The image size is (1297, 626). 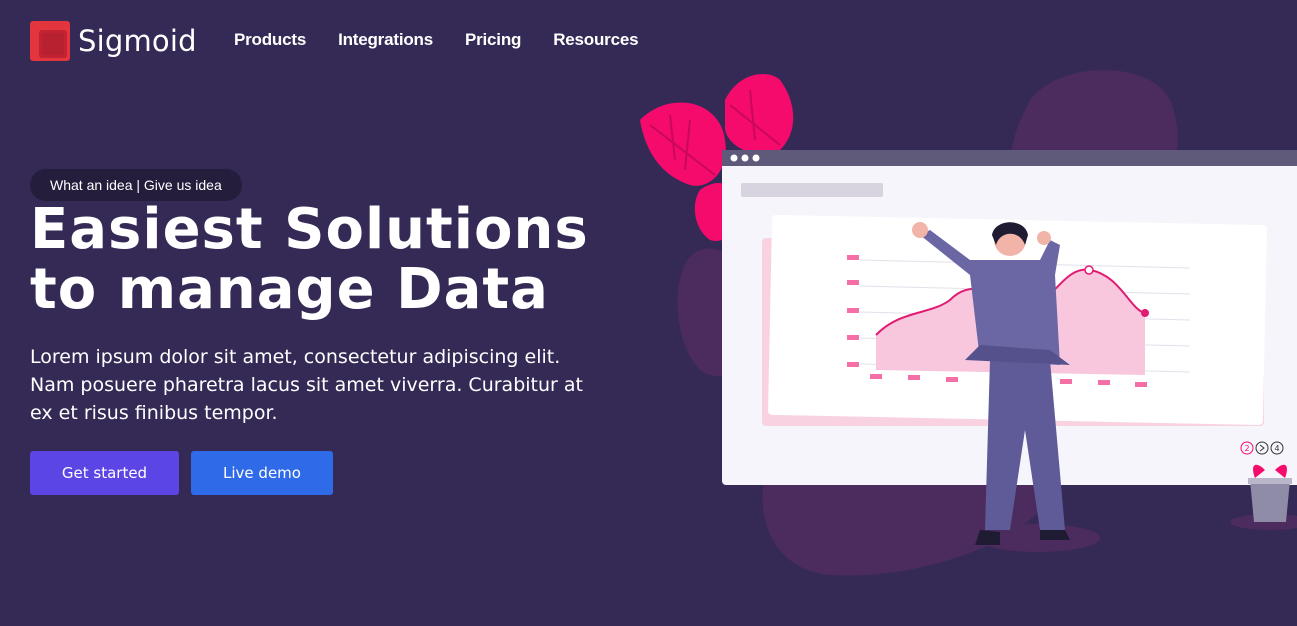 I want to click on pager-page-4: 4, so click(x=1276, y=448).